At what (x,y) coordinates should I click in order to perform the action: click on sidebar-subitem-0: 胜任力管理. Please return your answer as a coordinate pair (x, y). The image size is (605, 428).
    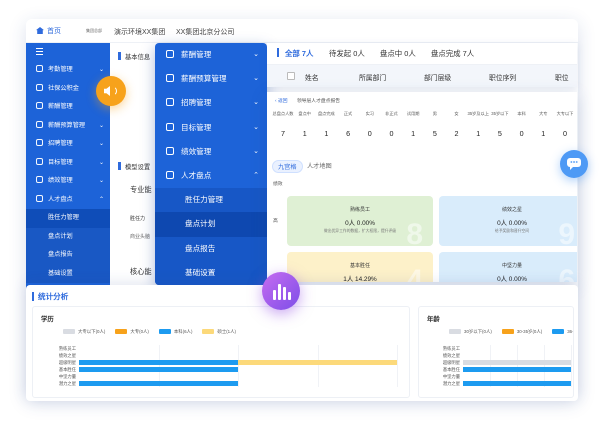
    Looking at the image, I should click on (68, 218).